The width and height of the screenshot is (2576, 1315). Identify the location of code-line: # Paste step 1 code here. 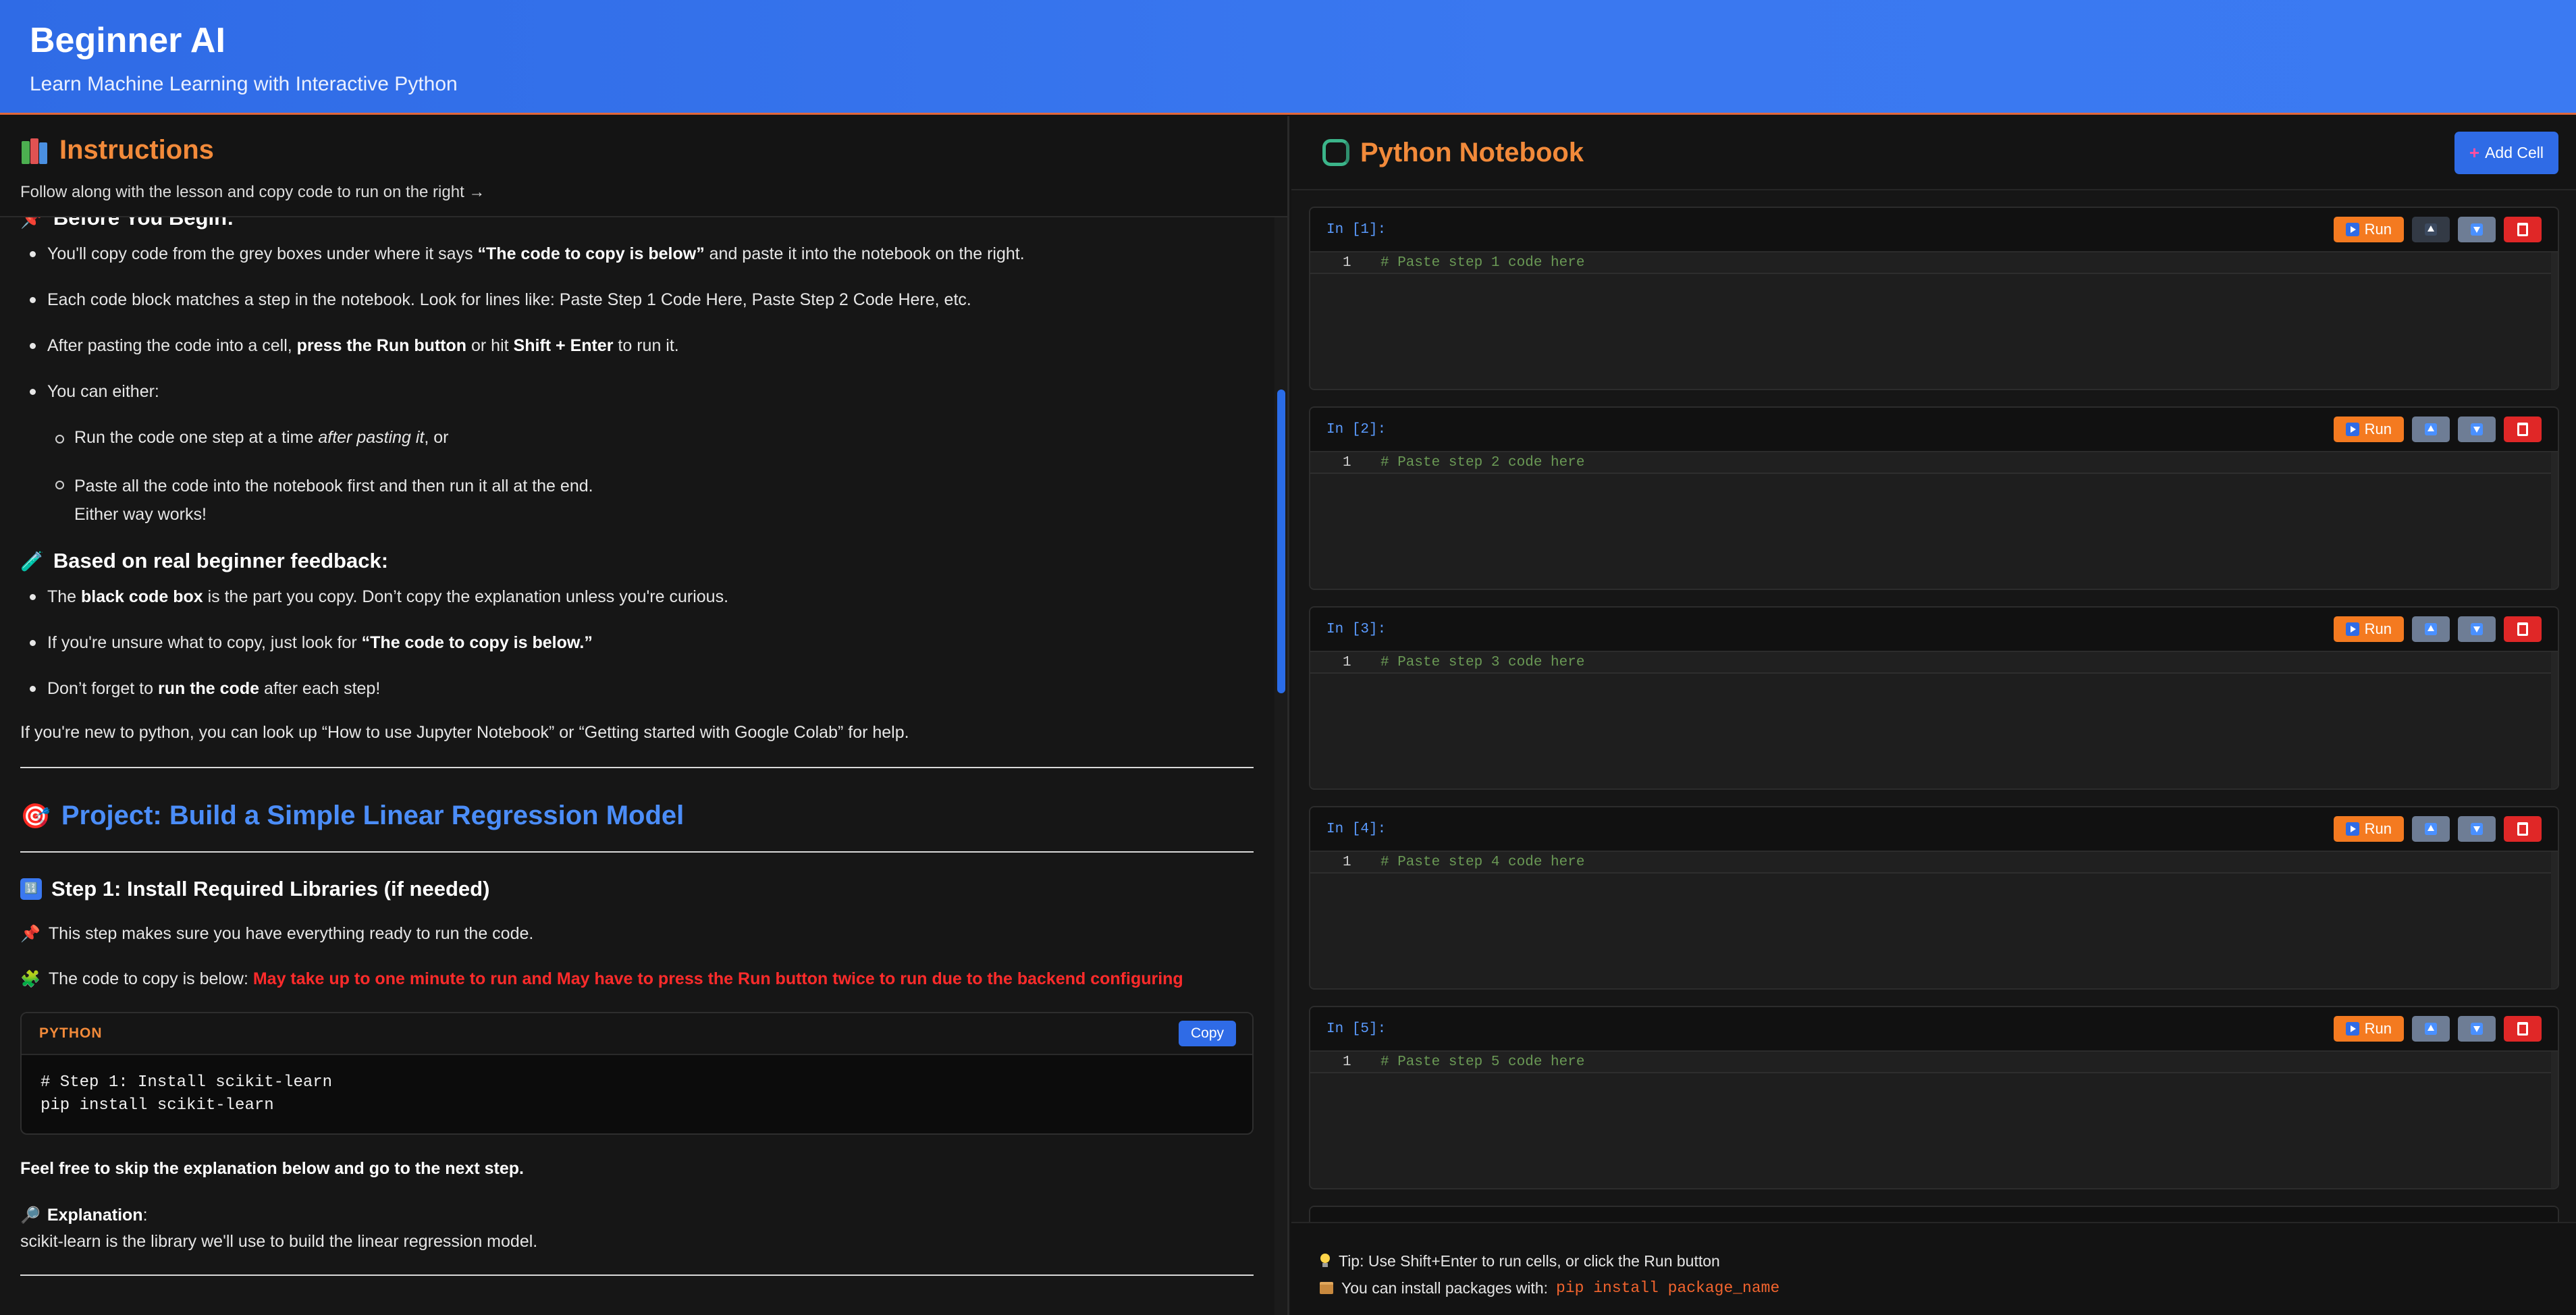
(1482, 263).